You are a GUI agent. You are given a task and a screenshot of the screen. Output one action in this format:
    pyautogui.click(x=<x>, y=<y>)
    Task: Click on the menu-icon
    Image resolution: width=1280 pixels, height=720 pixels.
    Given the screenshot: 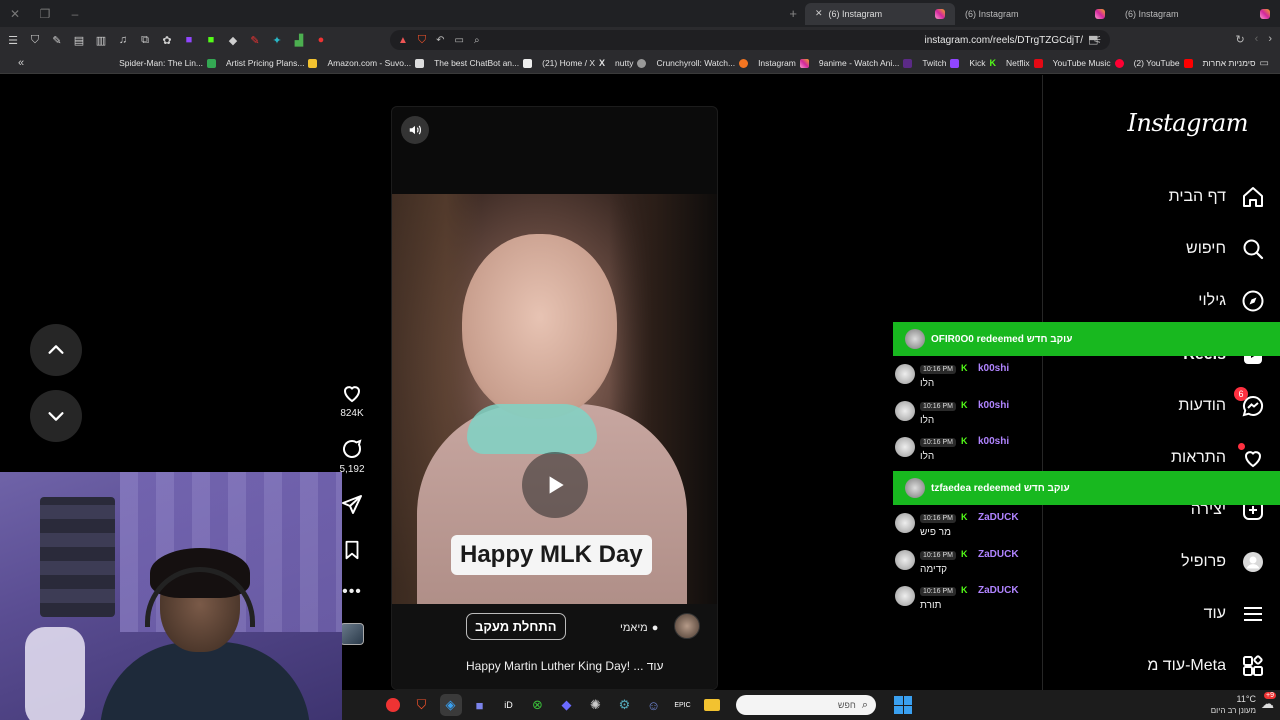 What is the action you would take?
    pyautogui.click(x=1253, y=614)
    